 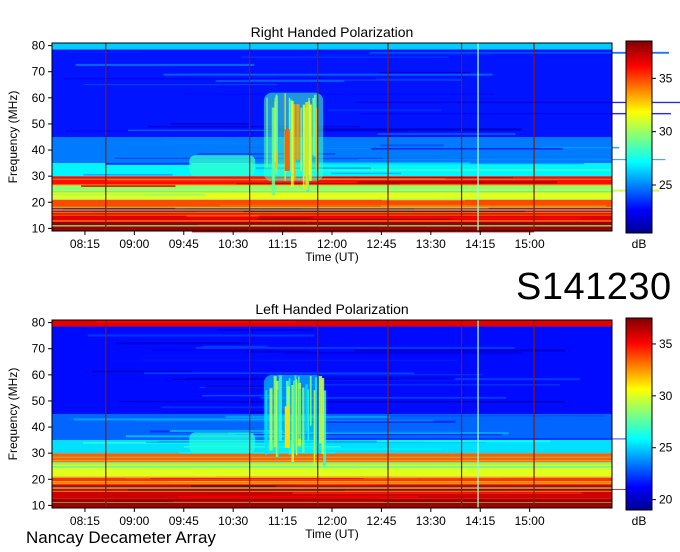 What do you see at coordinates (39, 150) in the screenshot?
I see `y-tick-label: 40` at bounding box center [39, 150].